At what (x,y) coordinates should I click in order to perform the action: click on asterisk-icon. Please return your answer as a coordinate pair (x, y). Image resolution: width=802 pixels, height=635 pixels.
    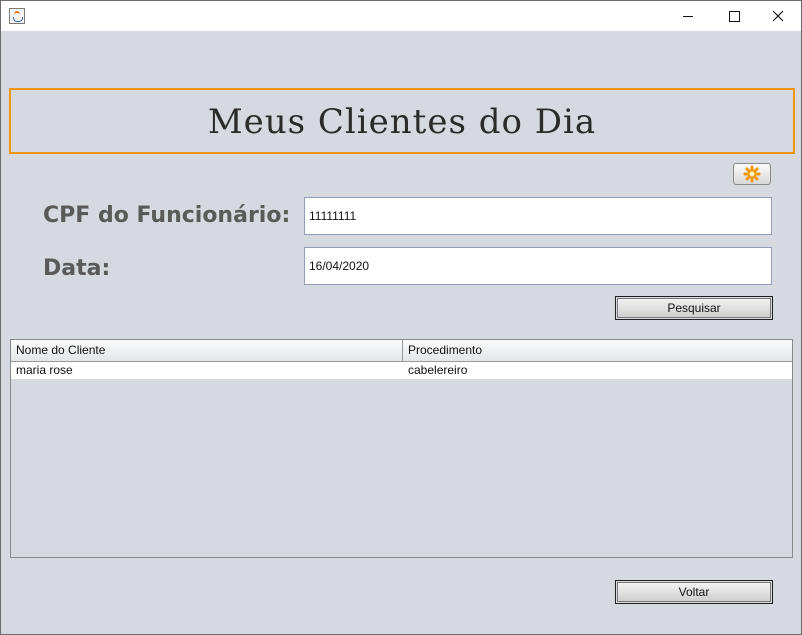
    Looking at the image, I should click on (752, 174).